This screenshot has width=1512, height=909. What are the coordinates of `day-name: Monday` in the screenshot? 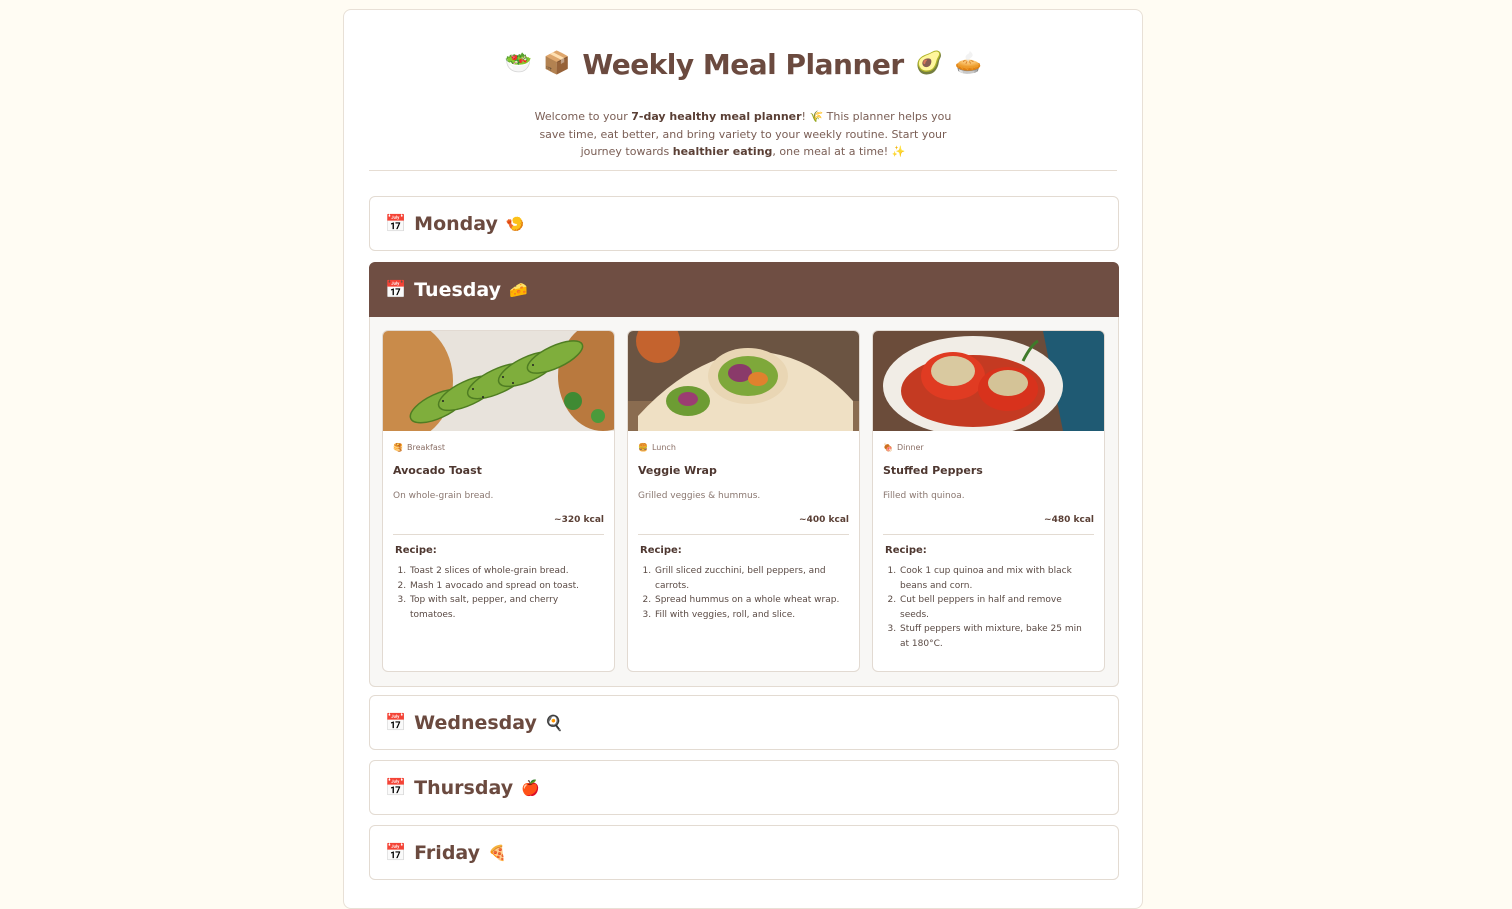 It's located at (456, 223).